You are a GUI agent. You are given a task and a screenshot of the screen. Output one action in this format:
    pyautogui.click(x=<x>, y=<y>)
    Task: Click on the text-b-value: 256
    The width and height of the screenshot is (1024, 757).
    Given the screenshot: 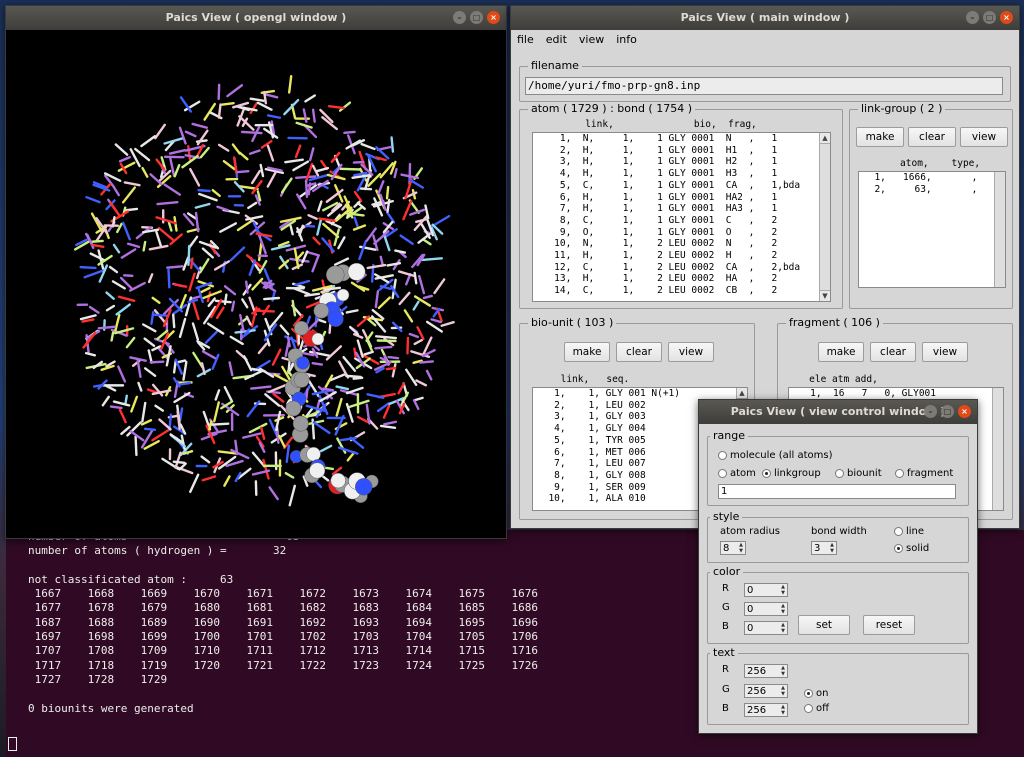 What is the action you would take?
    pyautogui.click(x=757, y=710)
    